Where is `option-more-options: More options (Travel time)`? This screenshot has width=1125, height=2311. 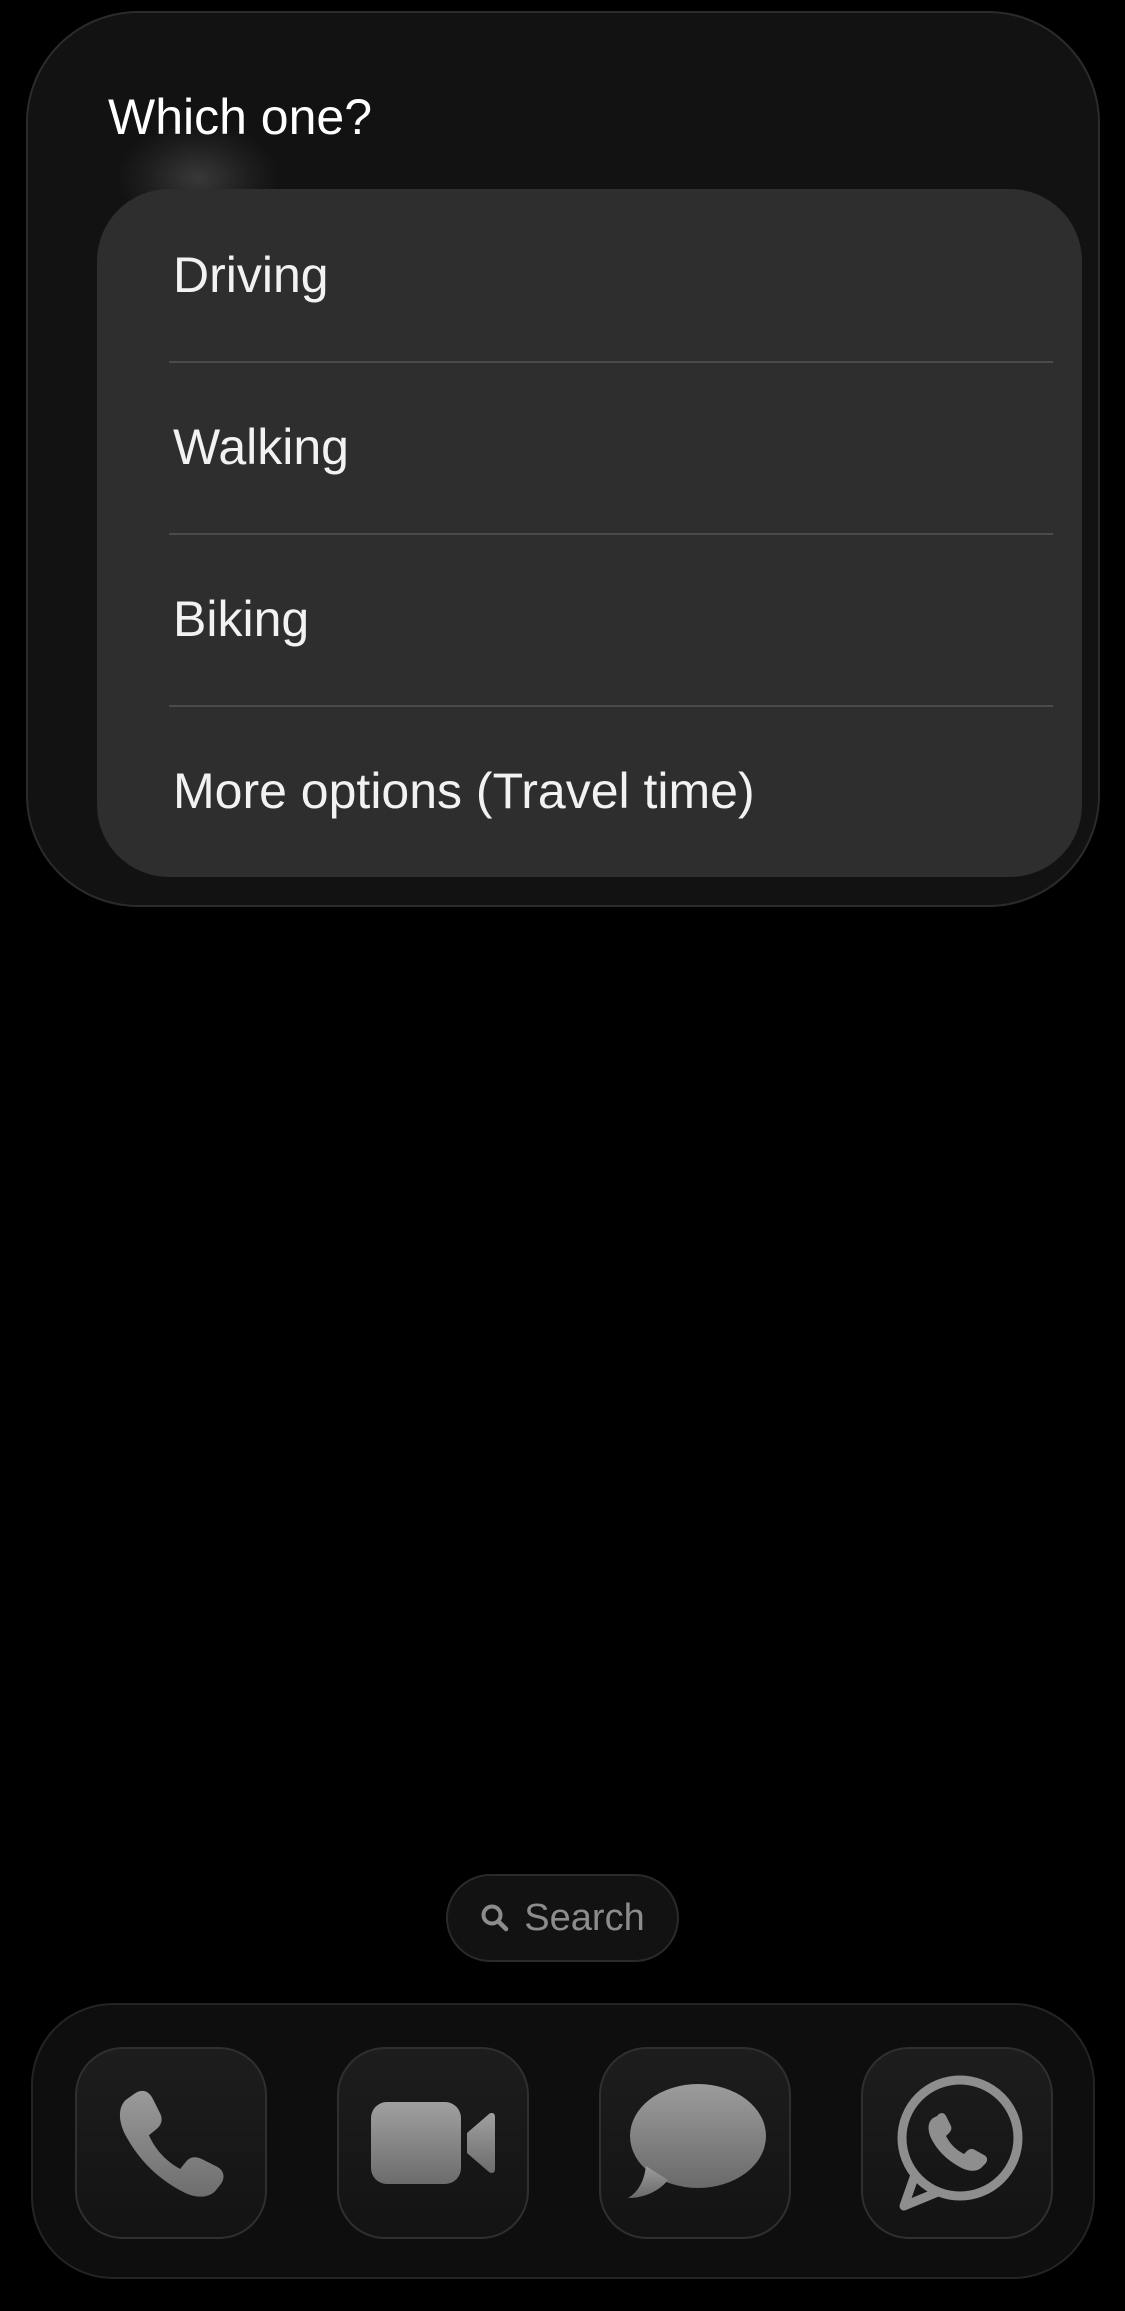 option-more-options: More options (Travel time) is located at coordinates (589, 791).